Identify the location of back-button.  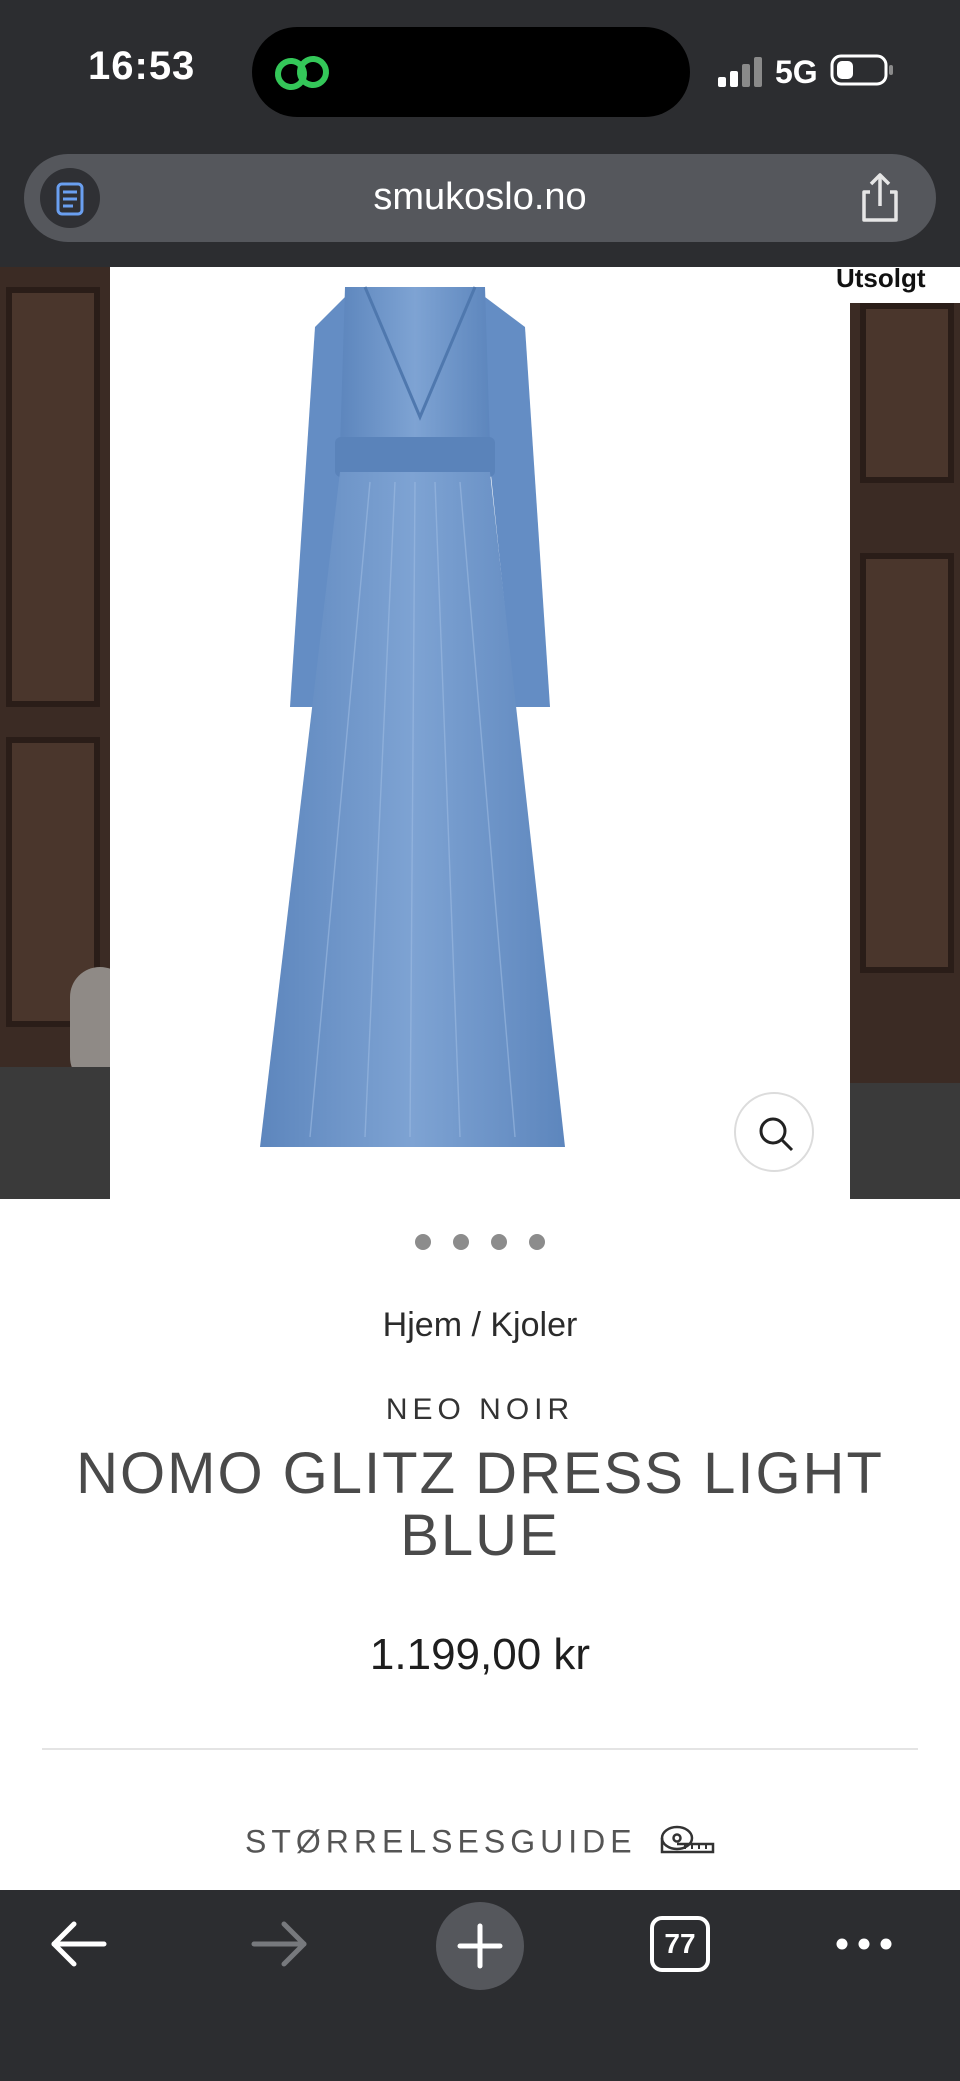
(78, 1945).